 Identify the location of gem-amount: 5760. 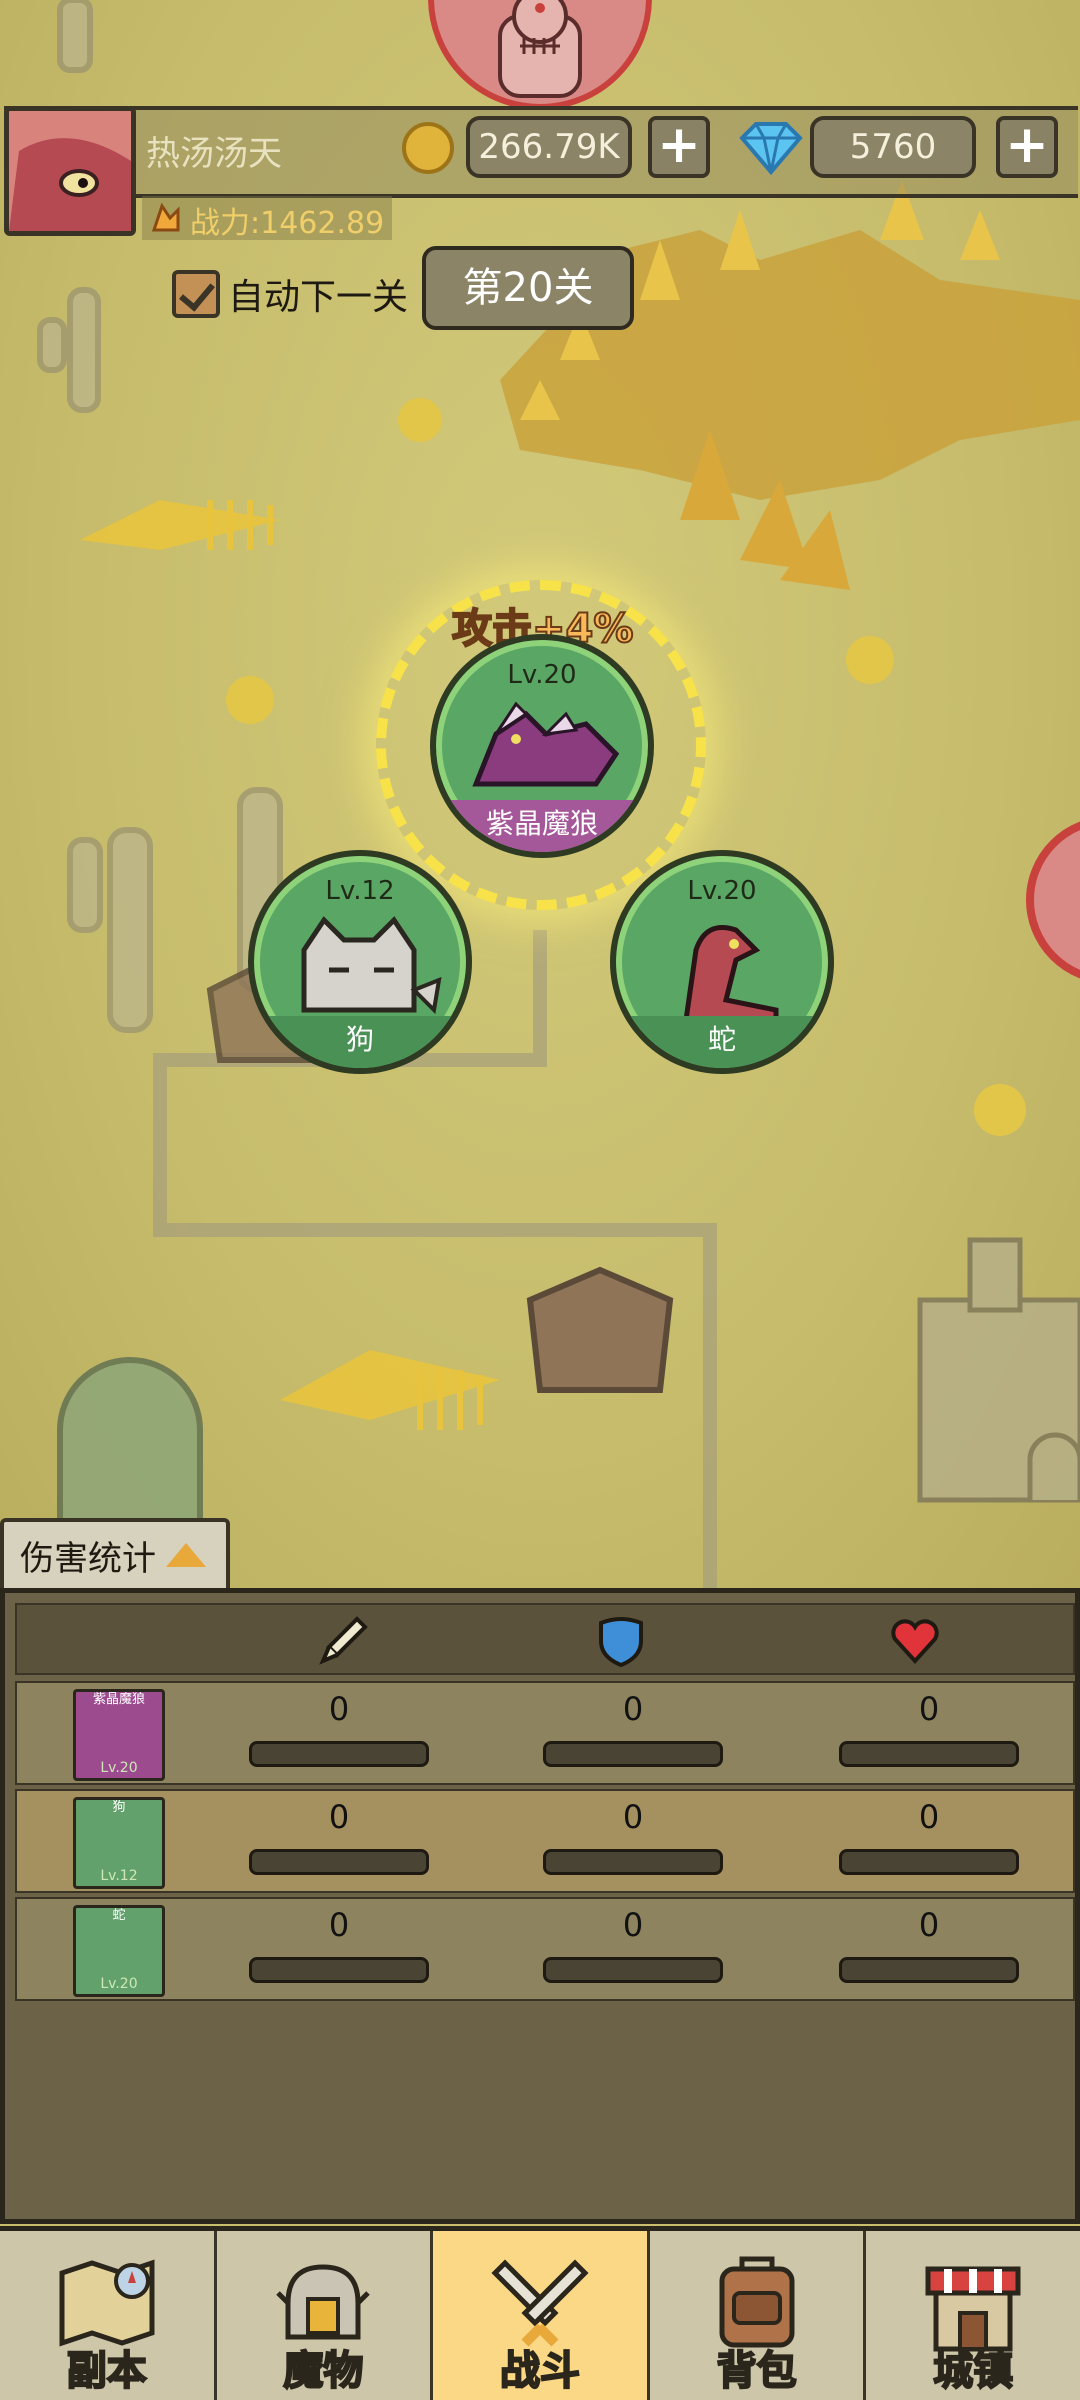
(893, 147).